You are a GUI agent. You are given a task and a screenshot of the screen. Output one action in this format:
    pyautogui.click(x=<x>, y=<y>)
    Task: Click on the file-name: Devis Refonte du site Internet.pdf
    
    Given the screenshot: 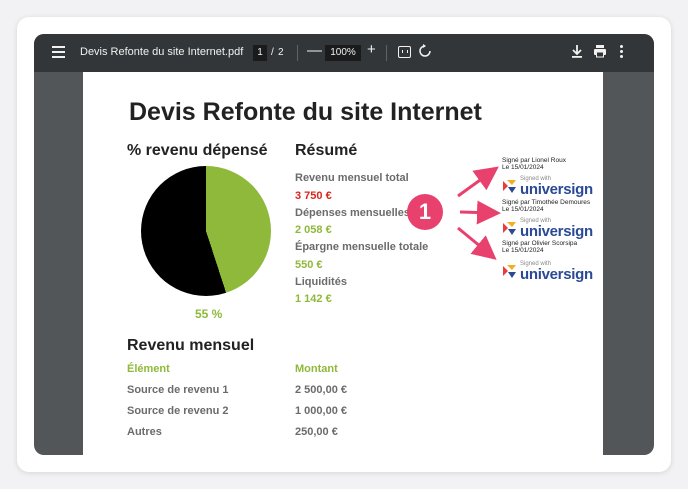 What is the action you would take?
    pyautogui.click(x=162, y=52)
    